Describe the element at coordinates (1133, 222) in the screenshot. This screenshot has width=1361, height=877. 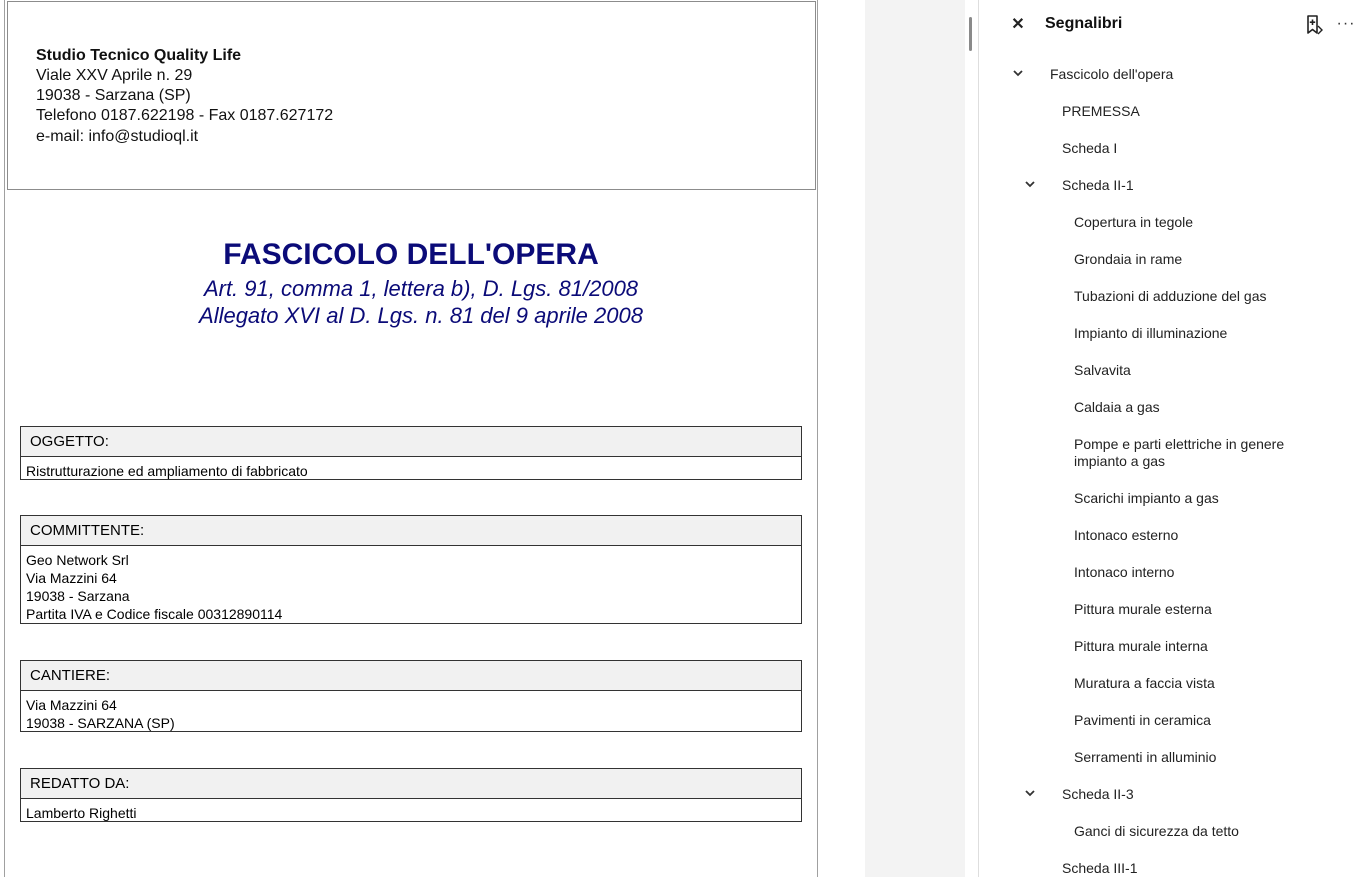
I see `bookmark-item: Copertura in tegole` at that location.